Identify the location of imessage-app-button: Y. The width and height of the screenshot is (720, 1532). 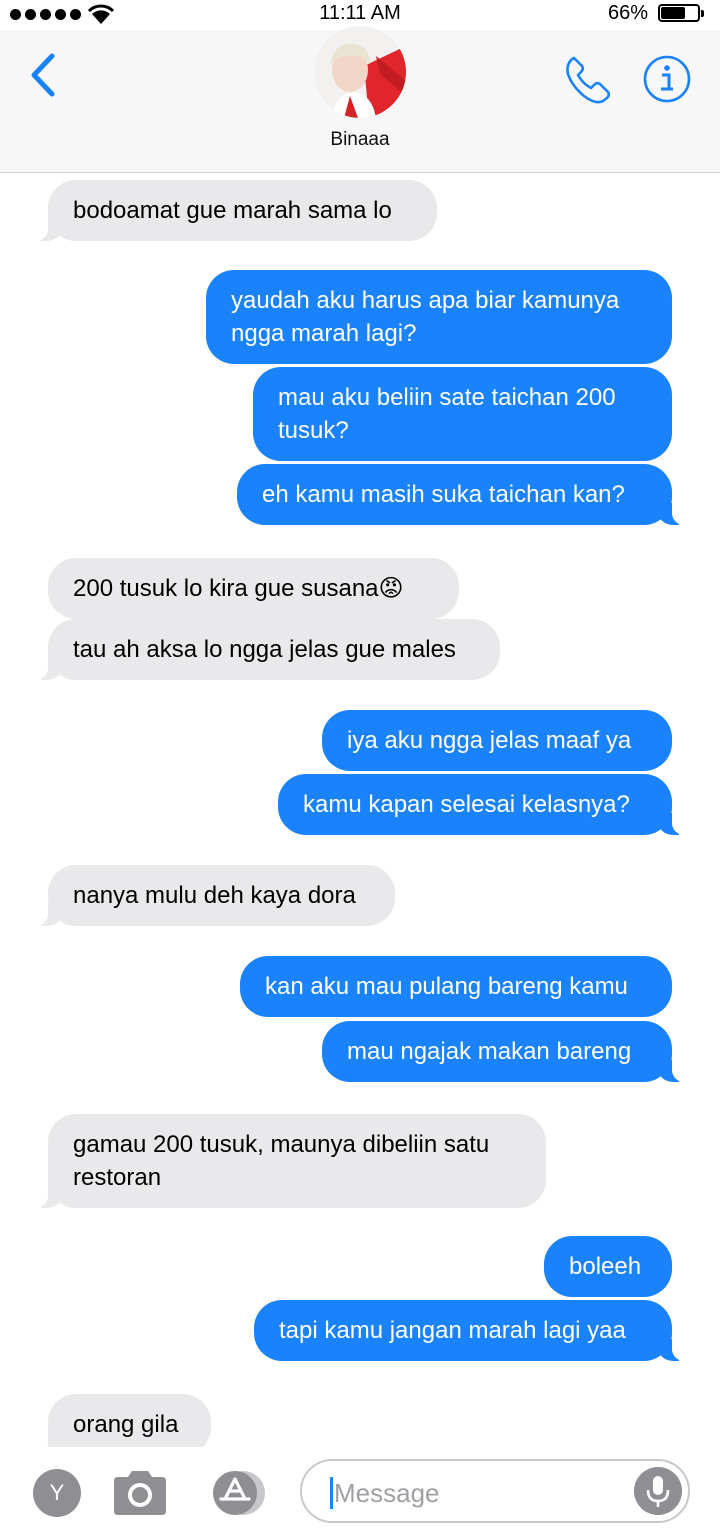
(57, 1493).